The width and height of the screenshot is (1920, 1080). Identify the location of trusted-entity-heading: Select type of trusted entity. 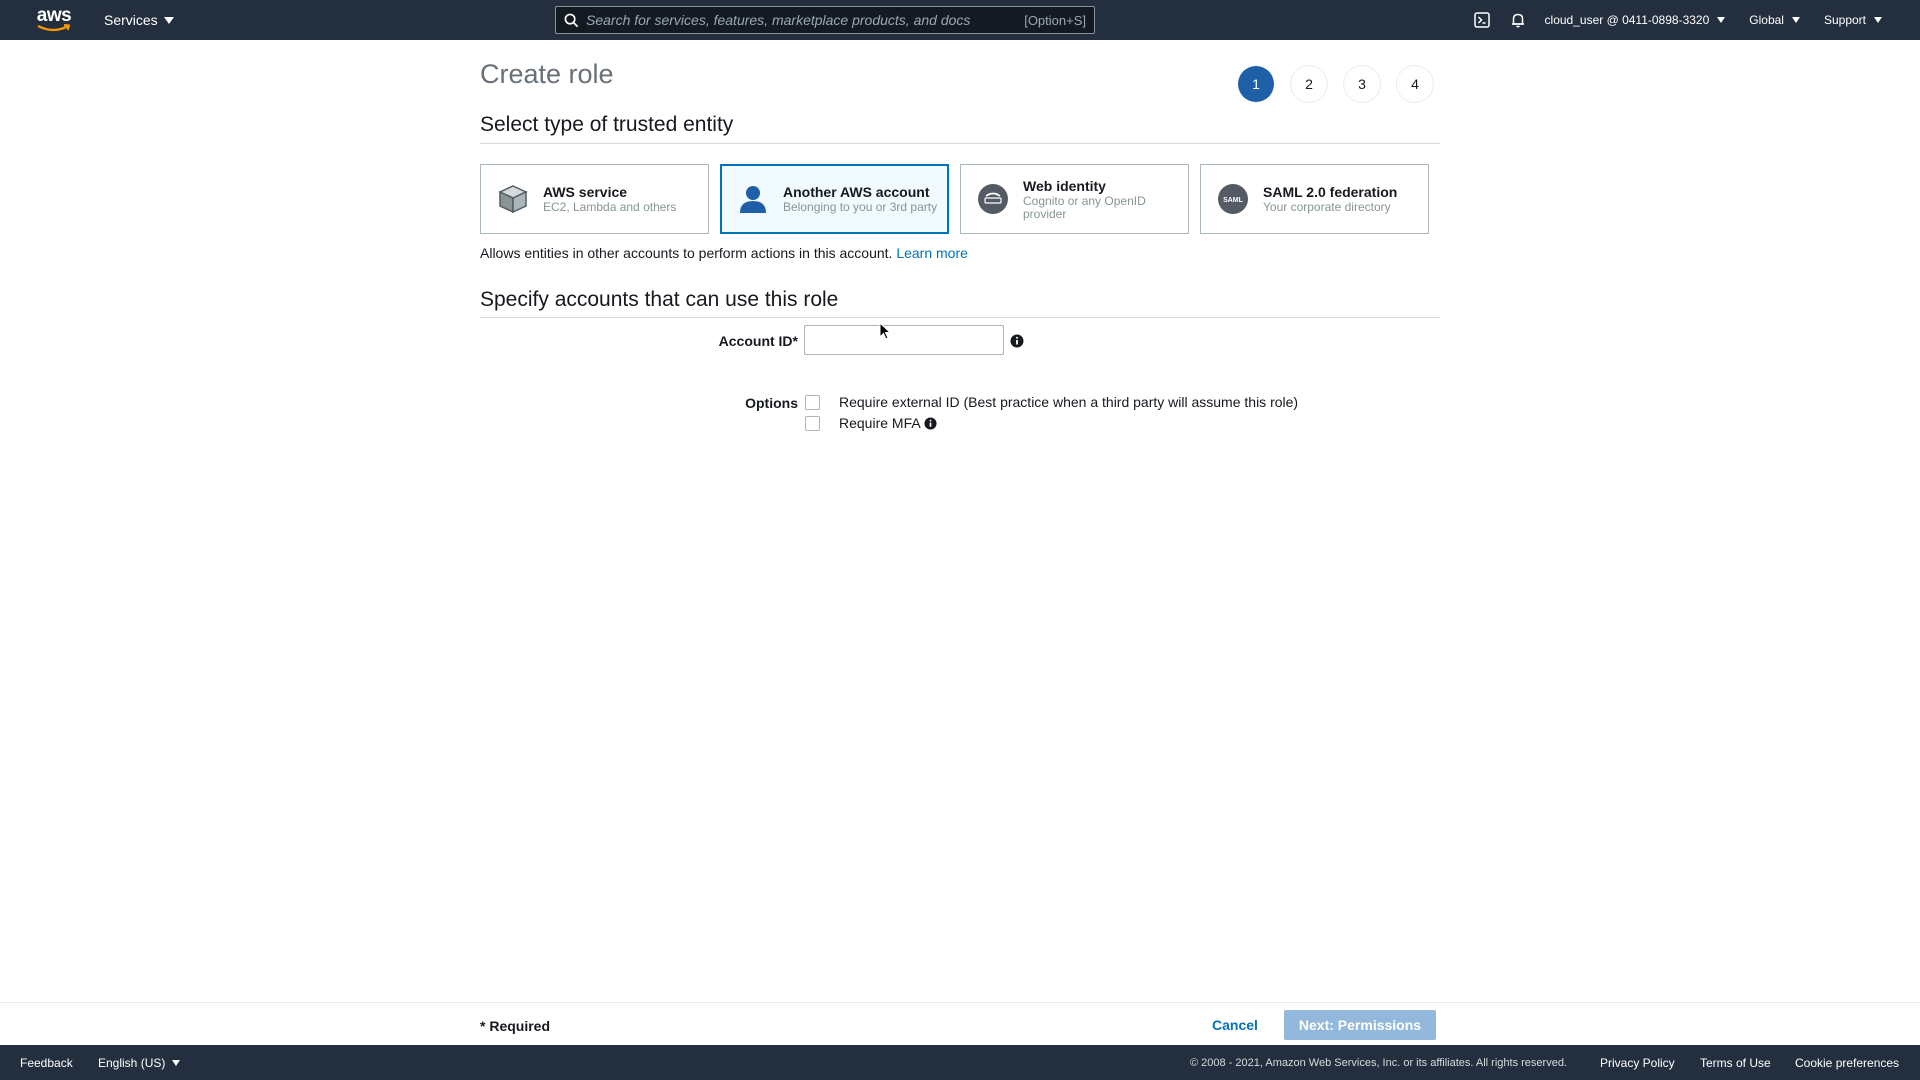
(607, 124).